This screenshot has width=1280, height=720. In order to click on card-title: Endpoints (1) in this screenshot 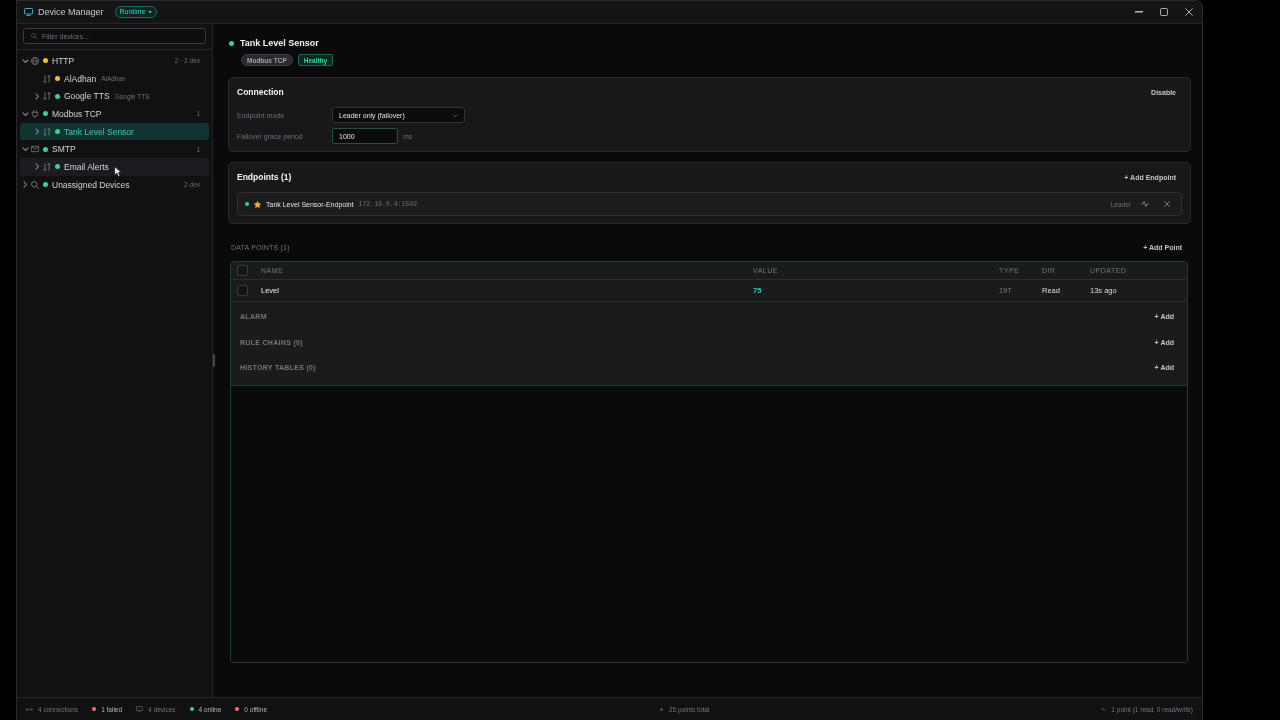, I will do `click(264, 177)`.